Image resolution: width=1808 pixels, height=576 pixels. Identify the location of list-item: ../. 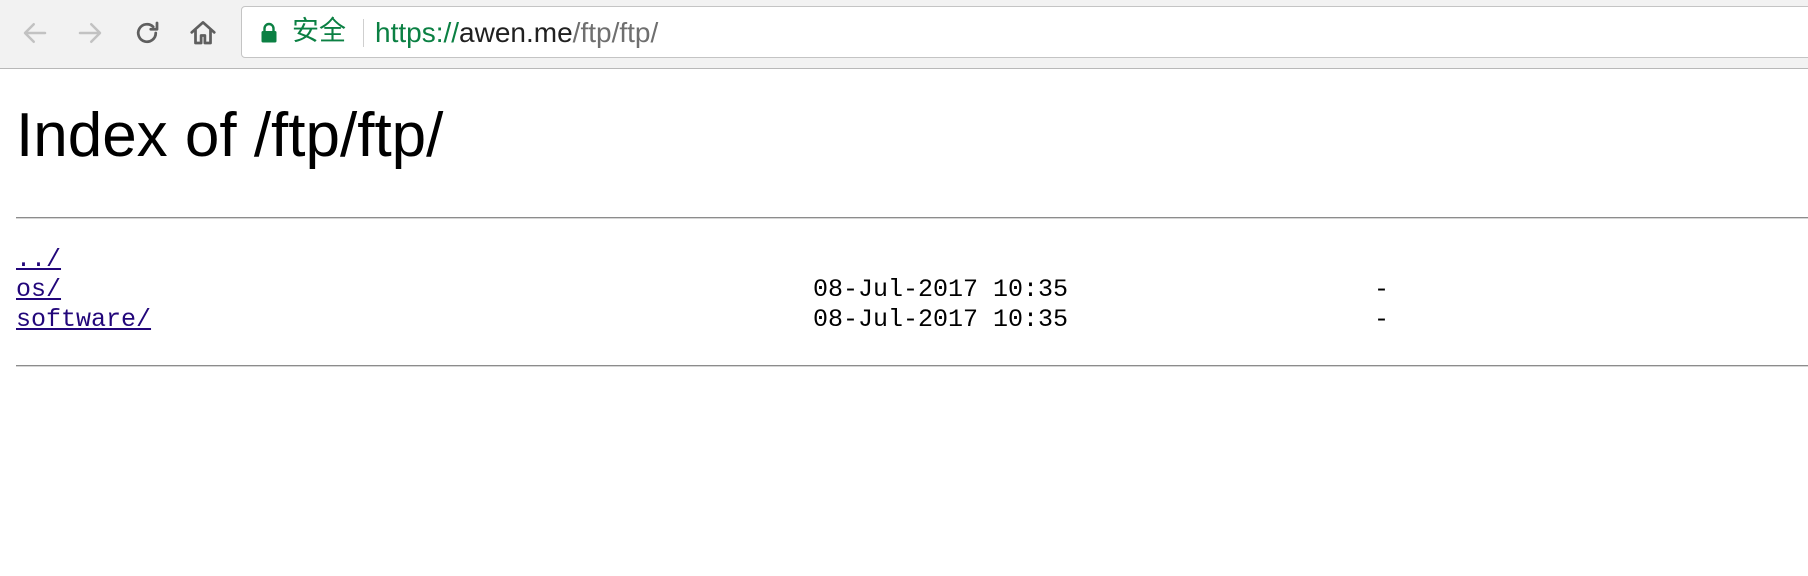
(912, 260).